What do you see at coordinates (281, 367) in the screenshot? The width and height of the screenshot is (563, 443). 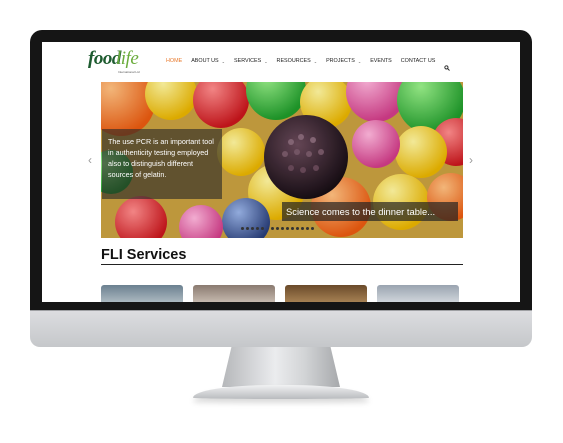 I see `monitor-stand` at bounding box center [281, 367].